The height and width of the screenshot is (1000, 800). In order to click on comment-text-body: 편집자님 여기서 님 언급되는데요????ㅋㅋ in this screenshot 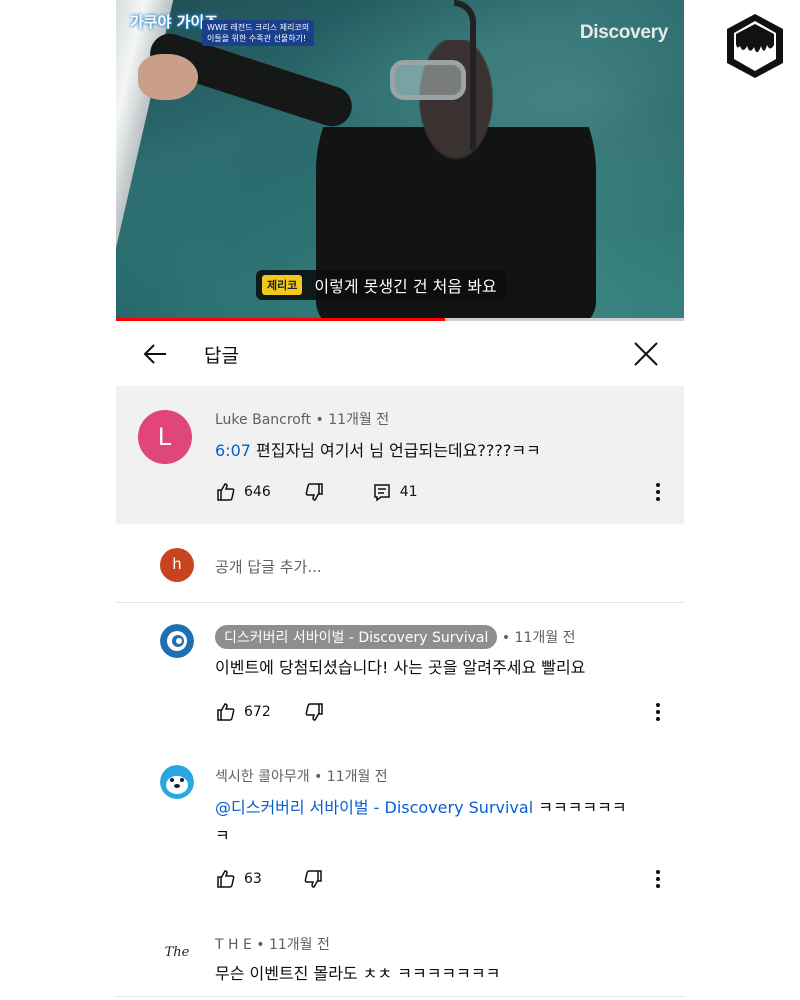, I will do `click(395, 450)`.